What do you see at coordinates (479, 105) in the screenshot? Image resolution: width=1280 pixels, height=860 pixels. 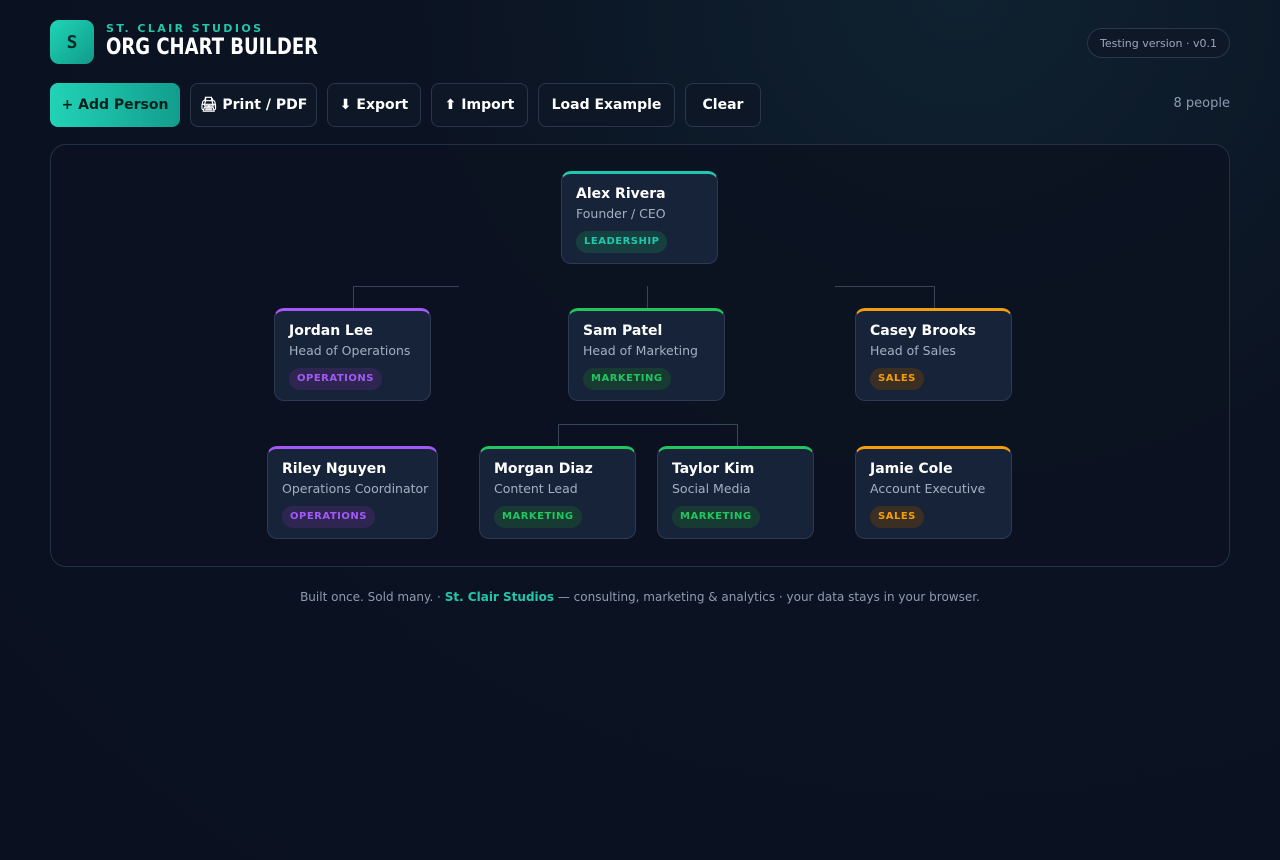 I see `import-button: ⬆ Import` at bounding box center [479, 105].